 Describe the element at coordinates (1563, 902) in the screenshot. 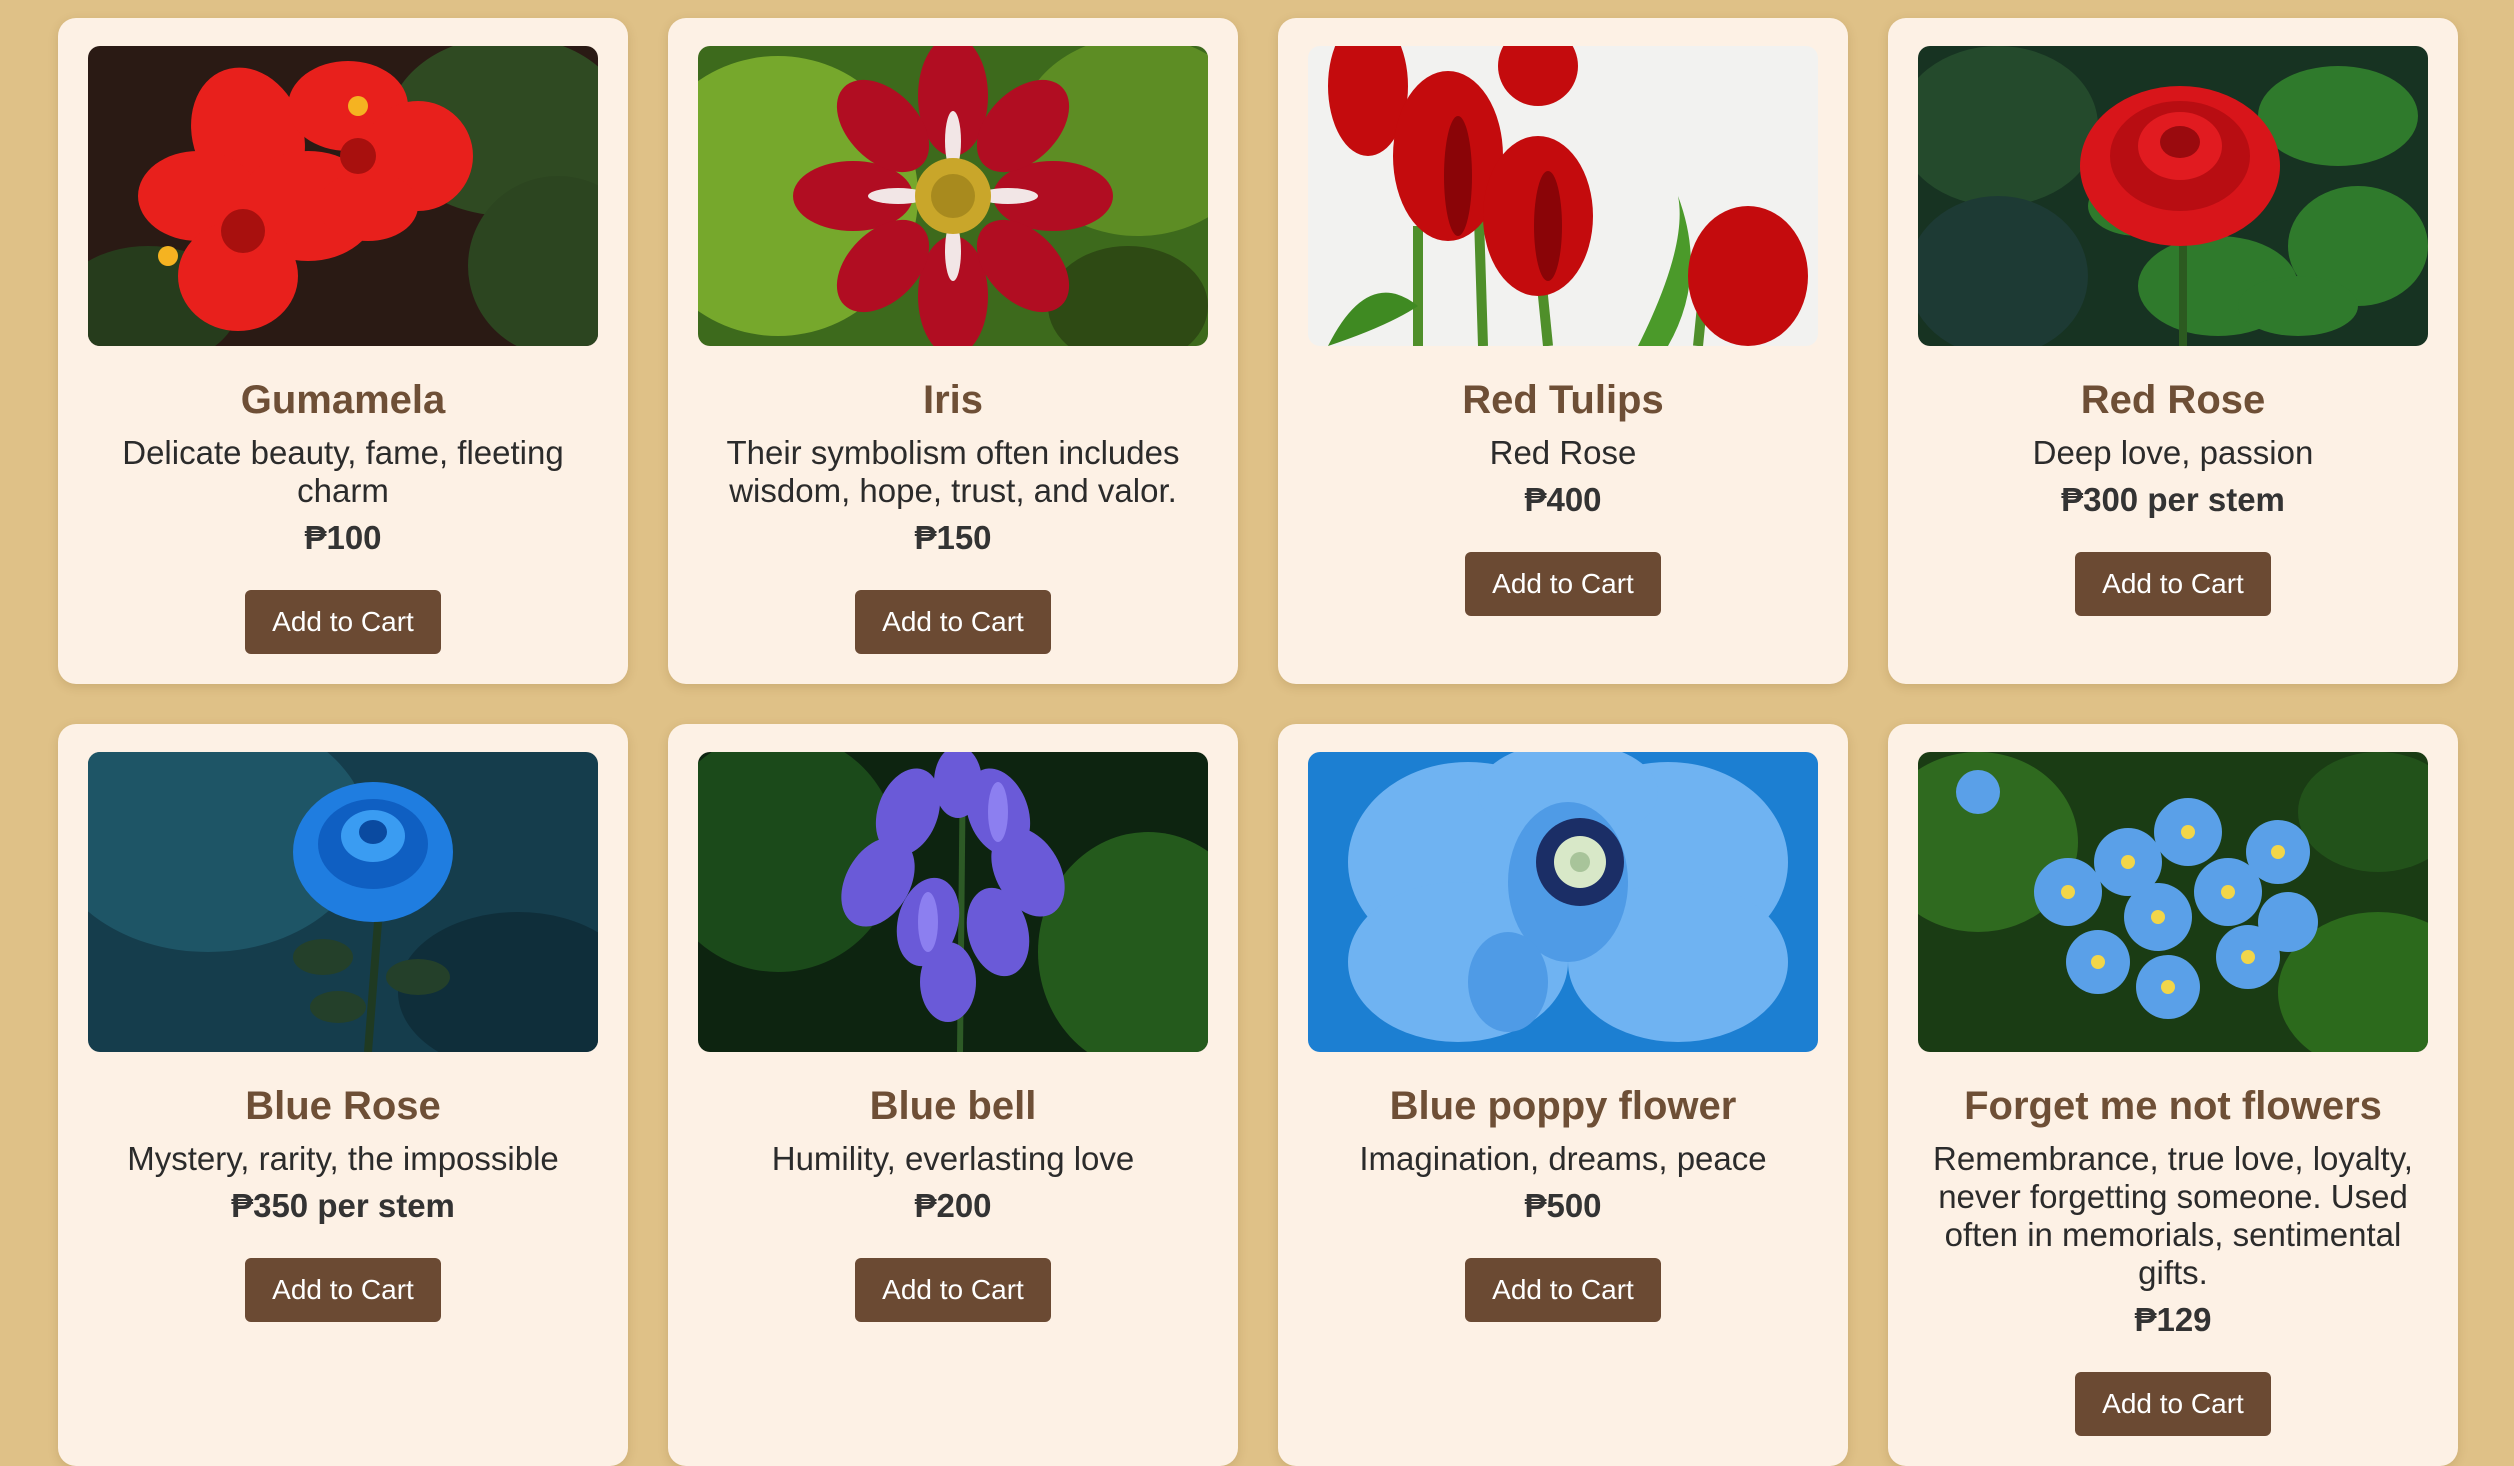

I see `product-image-blue-poppy` at that location.